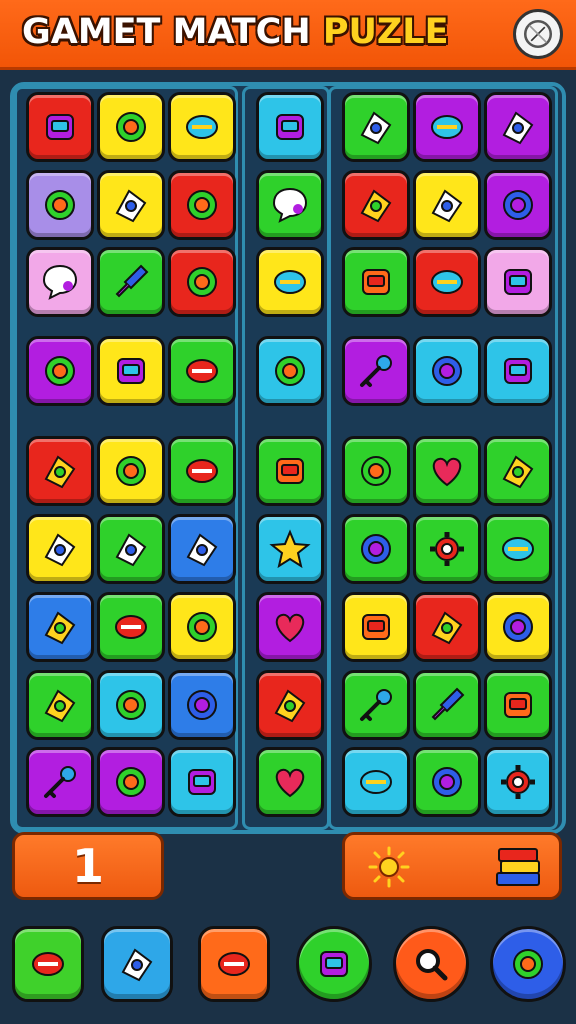 This screenshot has width=576, height=1024. What do you see at coordinates (447, 627) in the screenshot?
I see `tile-shopping-bag` at bounding box center [447, 627].